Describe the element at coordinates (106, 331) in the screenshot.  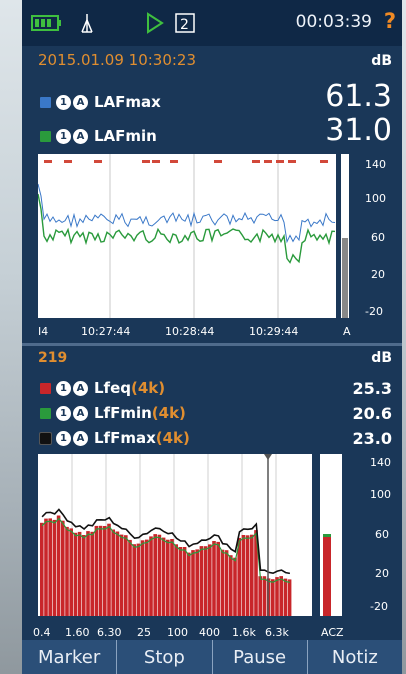
I see `x-tick: 10:27:44` at that location.